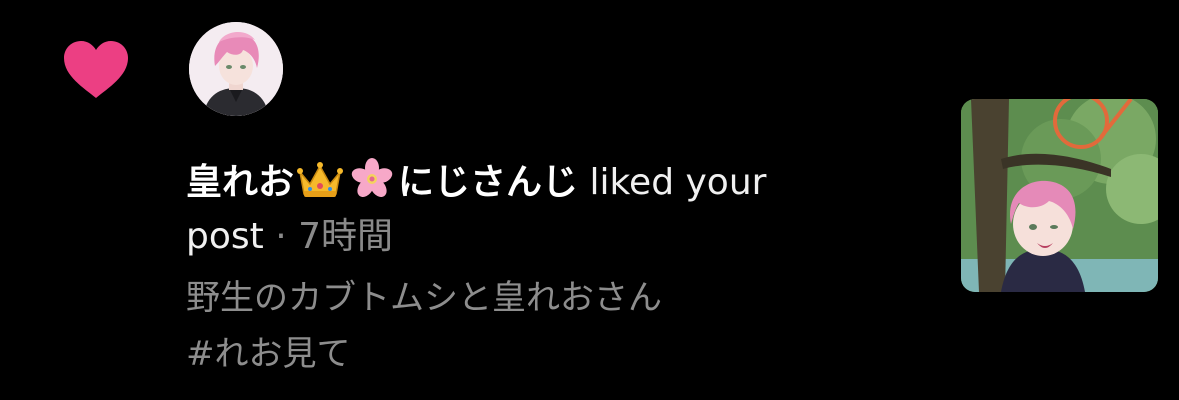 The image size is (1179, 400). What do you see at coordinates (236, 69) in the screenshot?
I see `user-avatar` at bounding box center [236, 69].